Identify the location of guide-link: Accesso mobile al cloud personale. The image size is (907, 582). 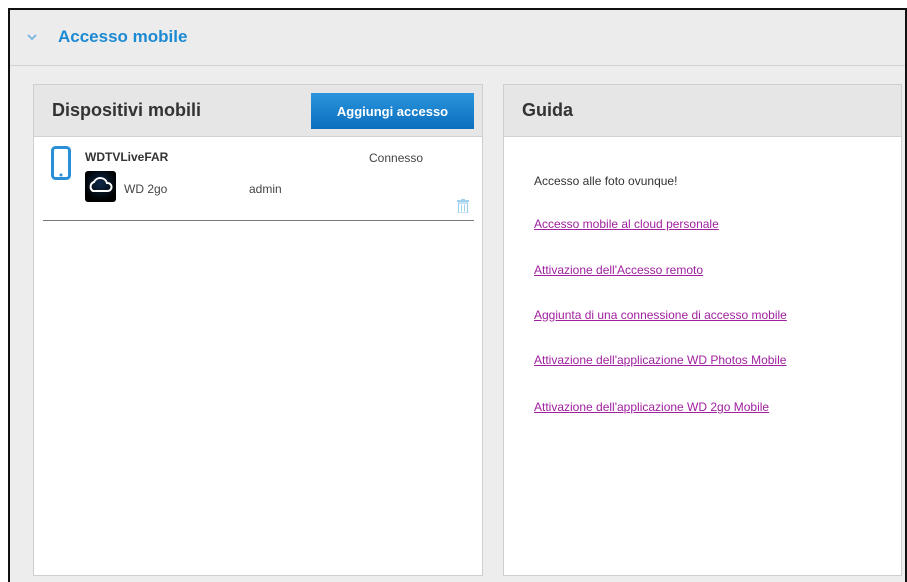
(626, 224).